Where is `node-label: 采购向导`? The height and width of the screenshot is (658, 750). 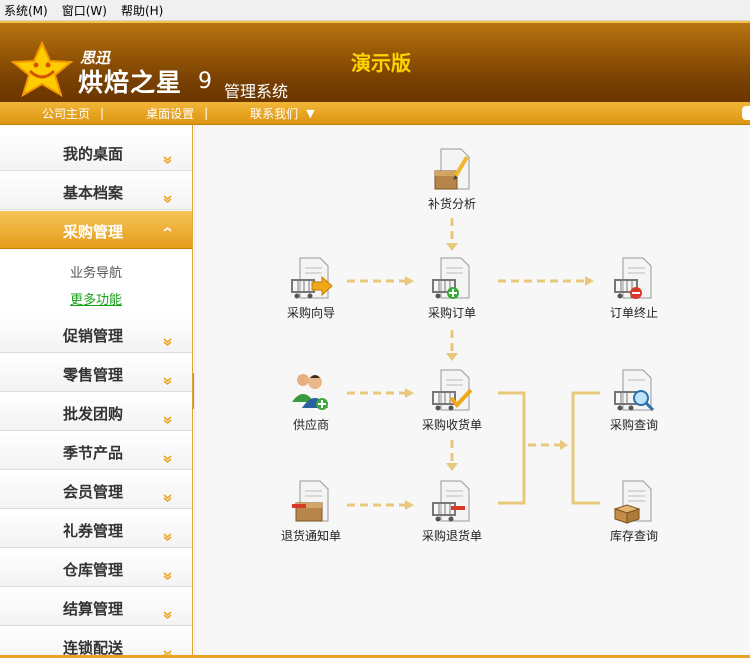 node-label: 采购向导 is located at coordinates (310, 313).